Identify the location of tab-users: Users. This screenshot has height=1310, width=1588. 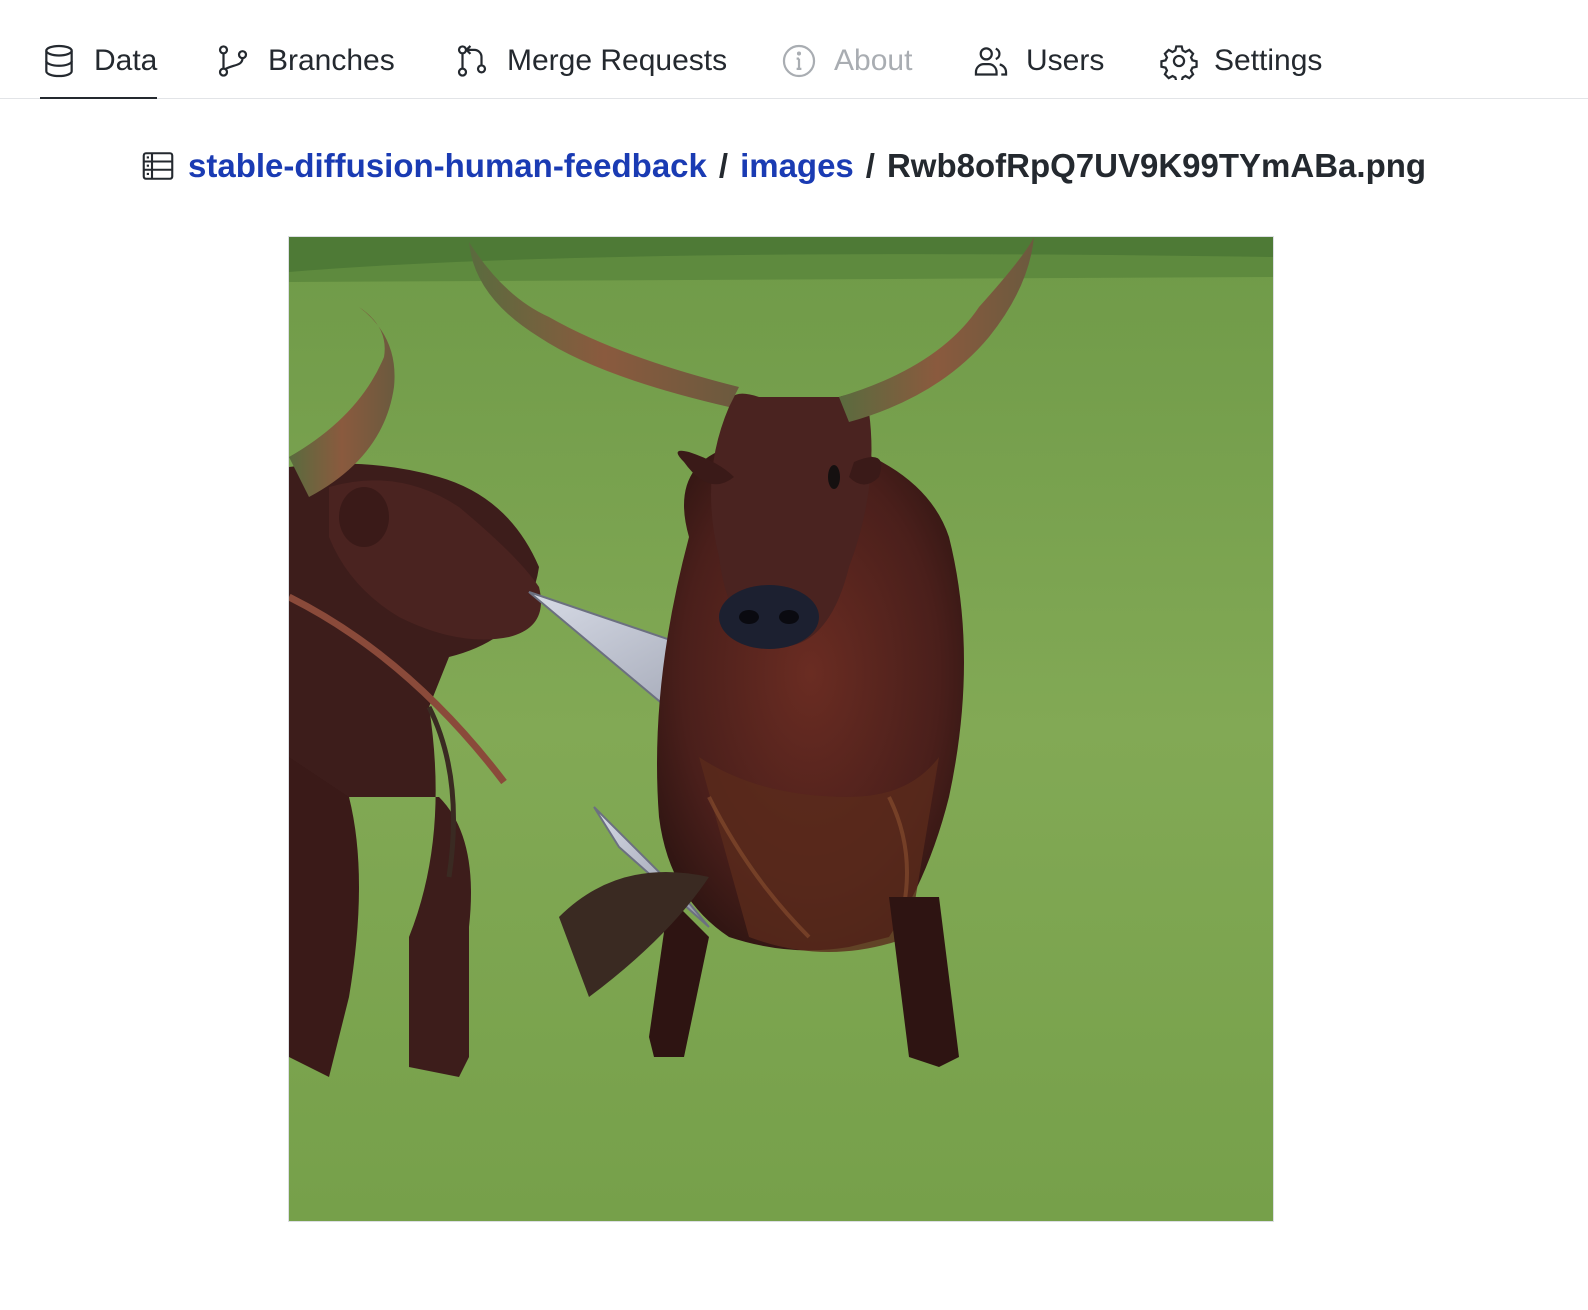
(1038, 69).